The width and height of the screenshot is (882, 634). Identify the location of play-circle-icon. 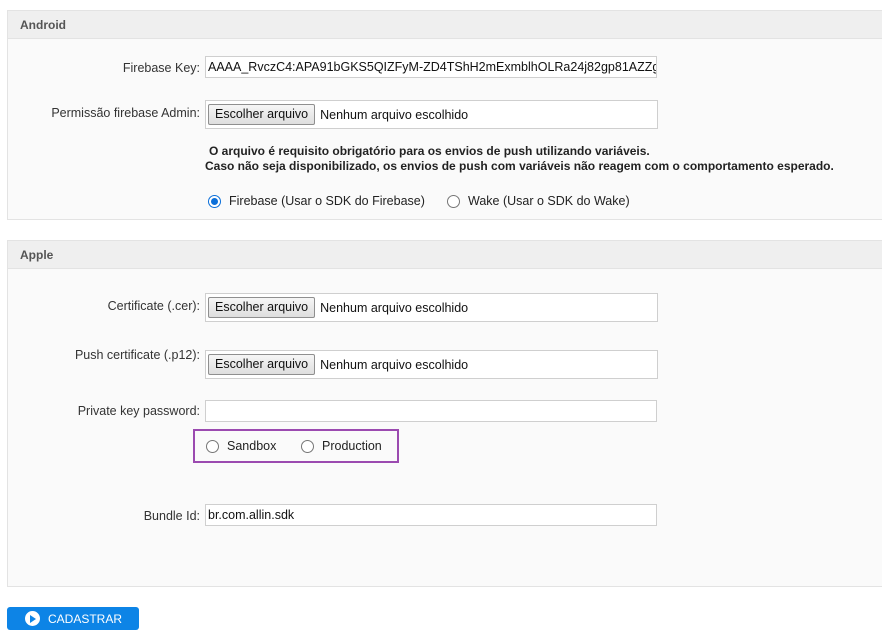
(32, 618).